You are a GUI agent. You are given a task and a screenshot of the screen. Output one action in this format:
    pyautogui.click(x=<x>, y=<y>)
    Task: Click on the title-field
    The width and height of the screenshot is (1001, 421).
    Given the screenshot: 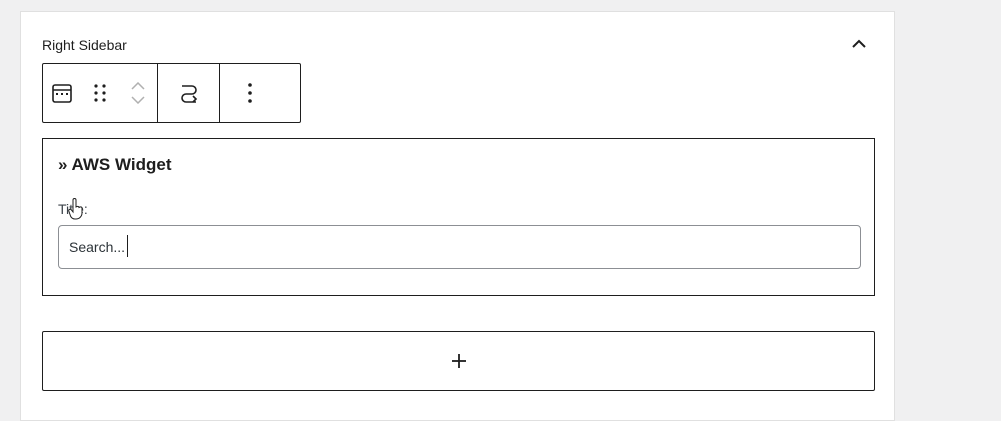 What is the action you would take?
    pyautogui.click(x=459, y=247)
    